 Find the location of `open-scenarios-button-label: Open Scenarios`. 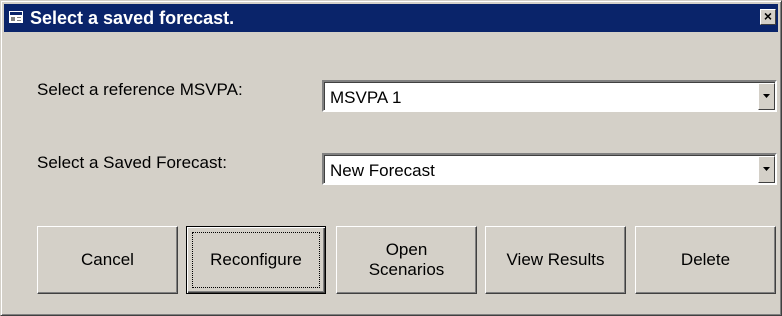

open-scenarios-button-label: Open Scenarios is located at coordinates (406, 259).